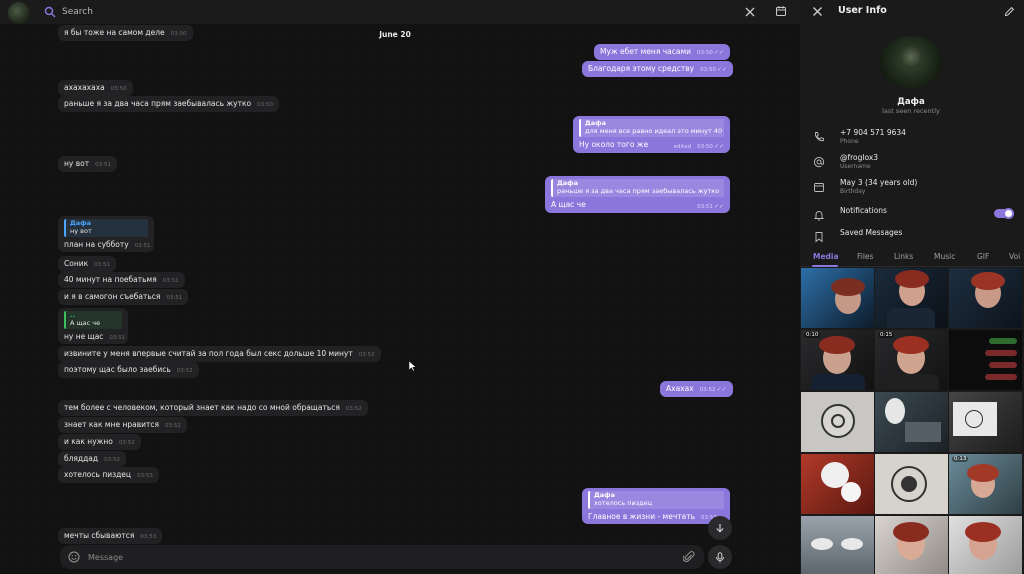  What do you see at coordinates (720, 528) in the screenshot?
I see `scroll-down-button` at bounding box center [720, 528].